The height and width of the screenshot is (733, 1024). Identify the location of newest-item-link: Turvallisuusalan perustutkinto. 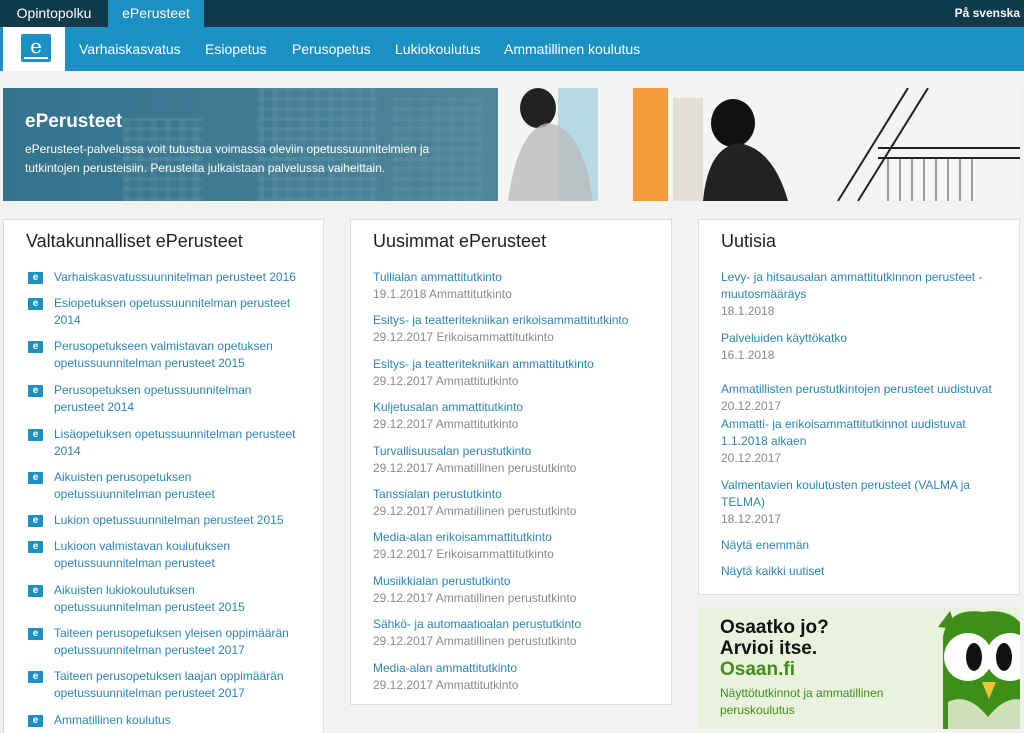
(452, 451).